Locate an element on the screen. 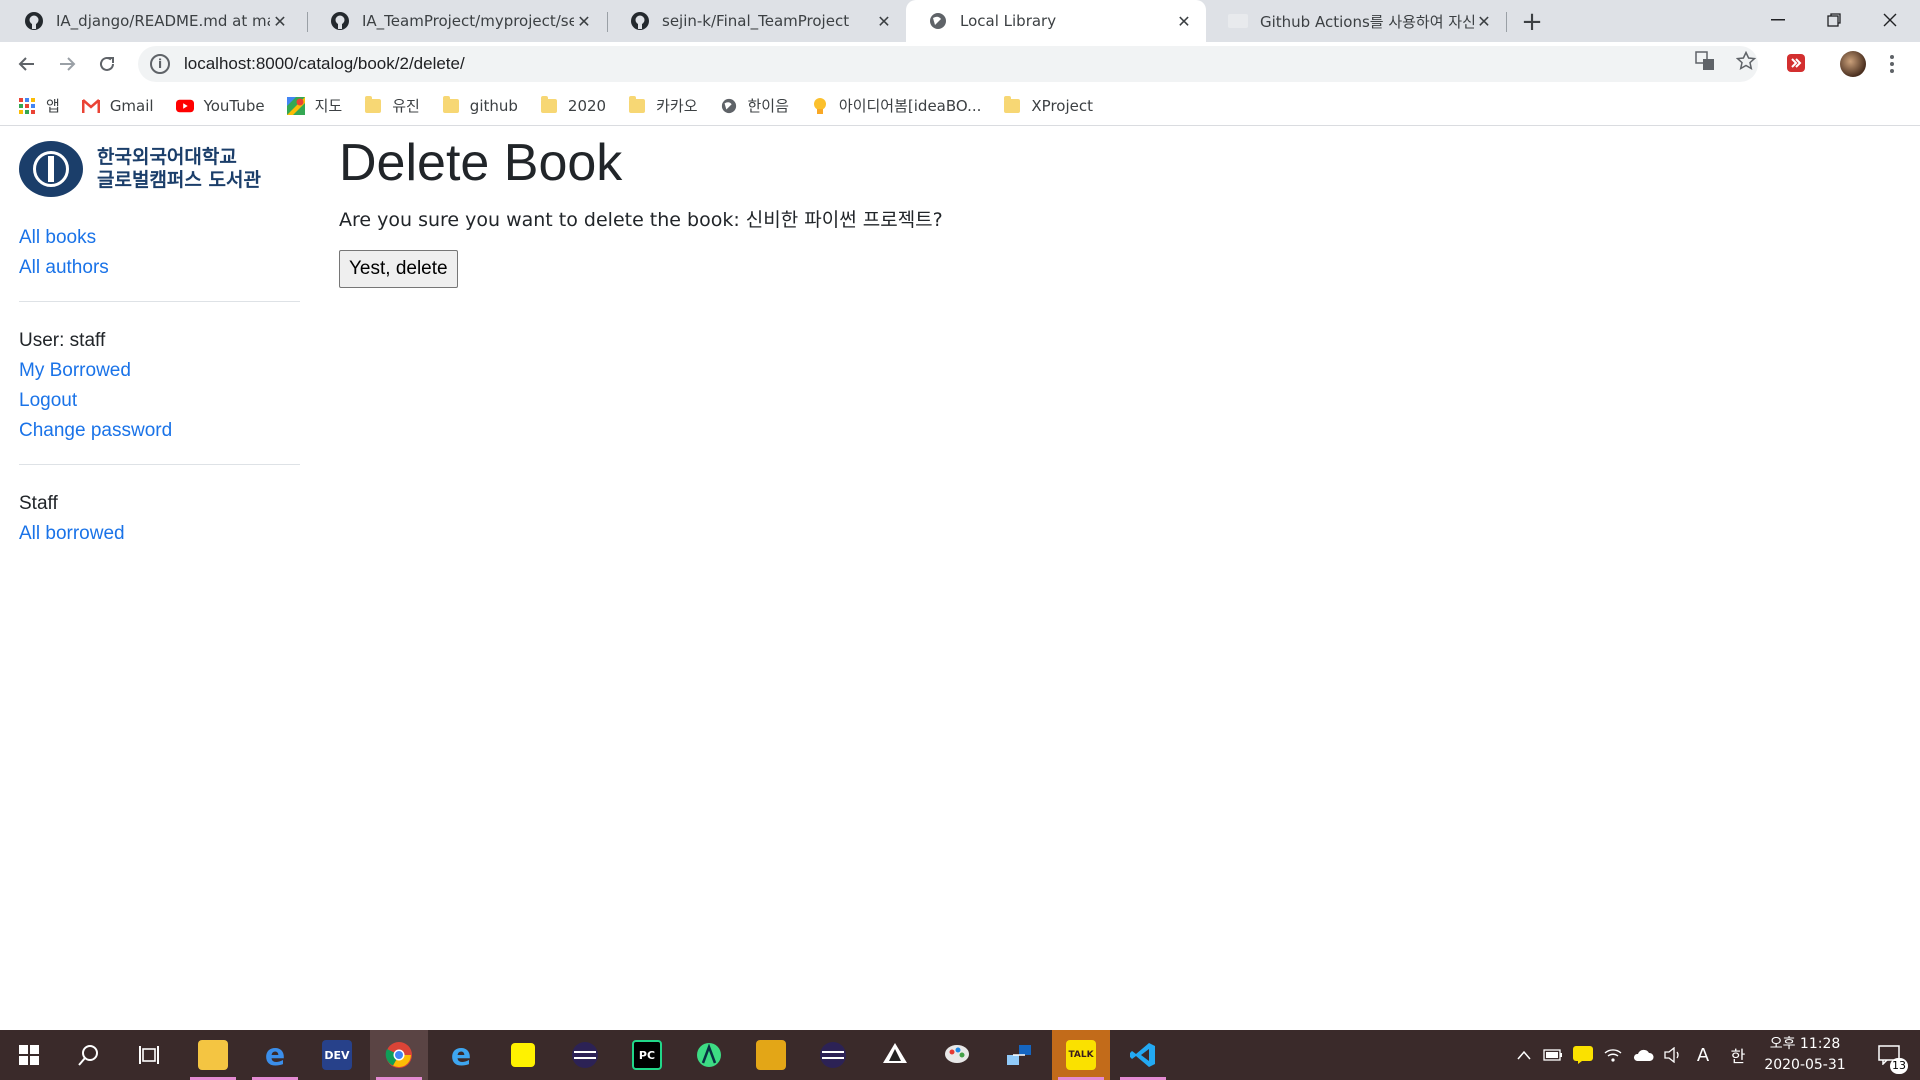  bookmark-label: 지도 is located at coordinates (328, 106).